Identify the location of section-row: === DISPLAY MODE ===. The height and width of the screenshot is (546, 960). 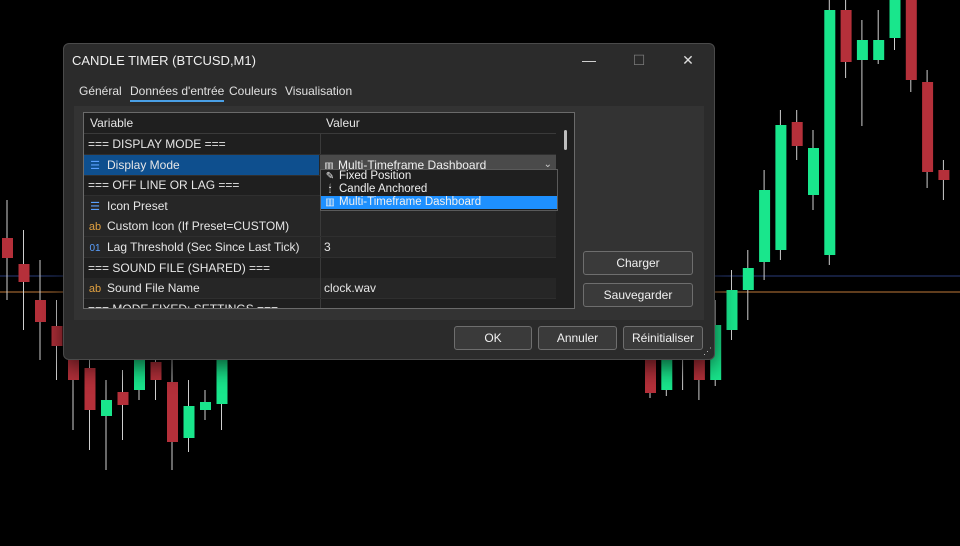
(320, 144).